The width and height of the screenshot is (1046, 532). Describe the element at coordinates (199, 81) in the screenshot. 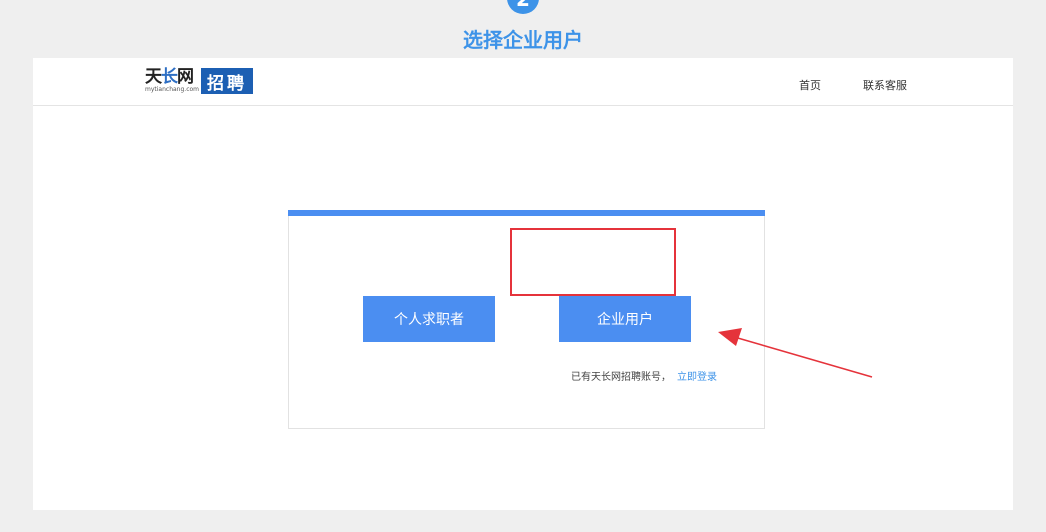

I see `site-logo: 天长网 mytianchang.com 招聘` at that location.